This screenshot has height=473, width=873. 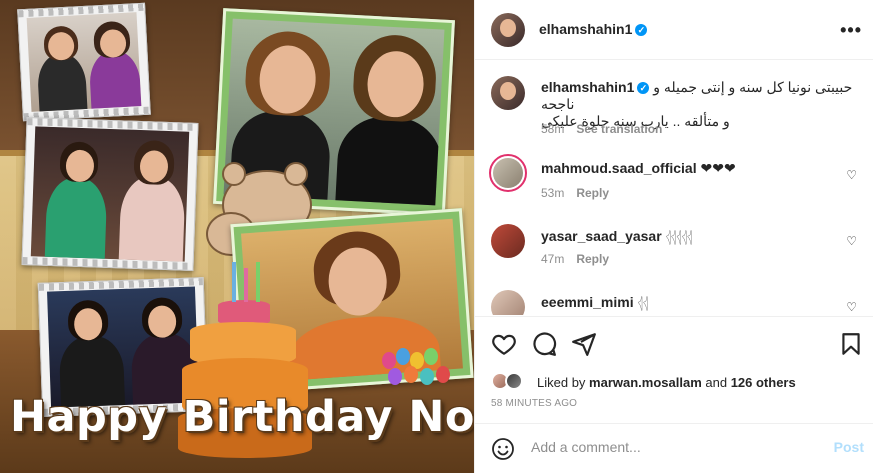 I want to click on add-comment-bar: Add a comment... Post, so click(x=674, y=448).